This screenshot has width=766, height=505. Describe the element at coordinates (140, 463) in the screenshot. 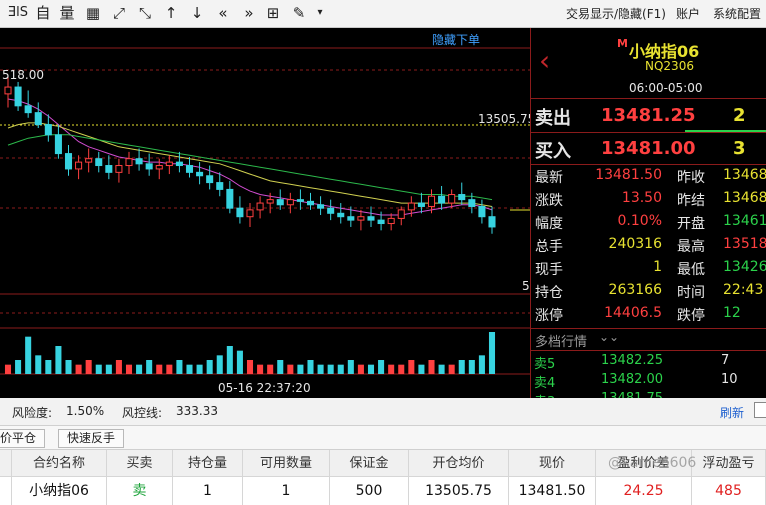

I see `column-header: 买卖` at that location.